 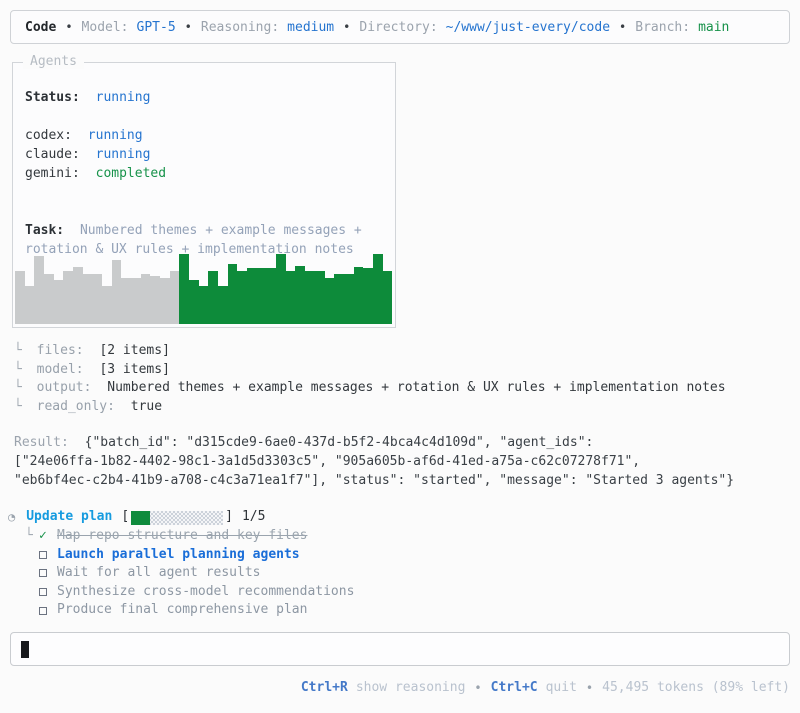 I want to click on plan-item-active: Launch parallel planning agents, so click(x=189, y=555).